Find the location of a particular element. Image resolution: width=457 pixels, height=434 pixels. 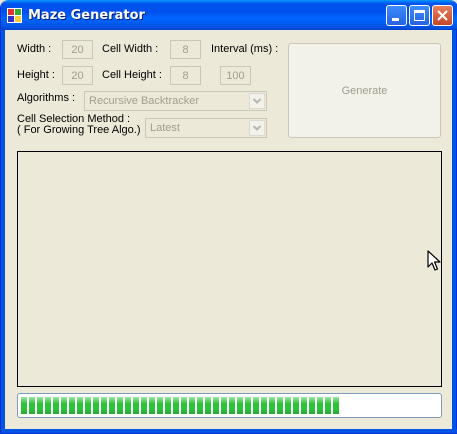

maze-app-icon is located at coordinates (14, 15).